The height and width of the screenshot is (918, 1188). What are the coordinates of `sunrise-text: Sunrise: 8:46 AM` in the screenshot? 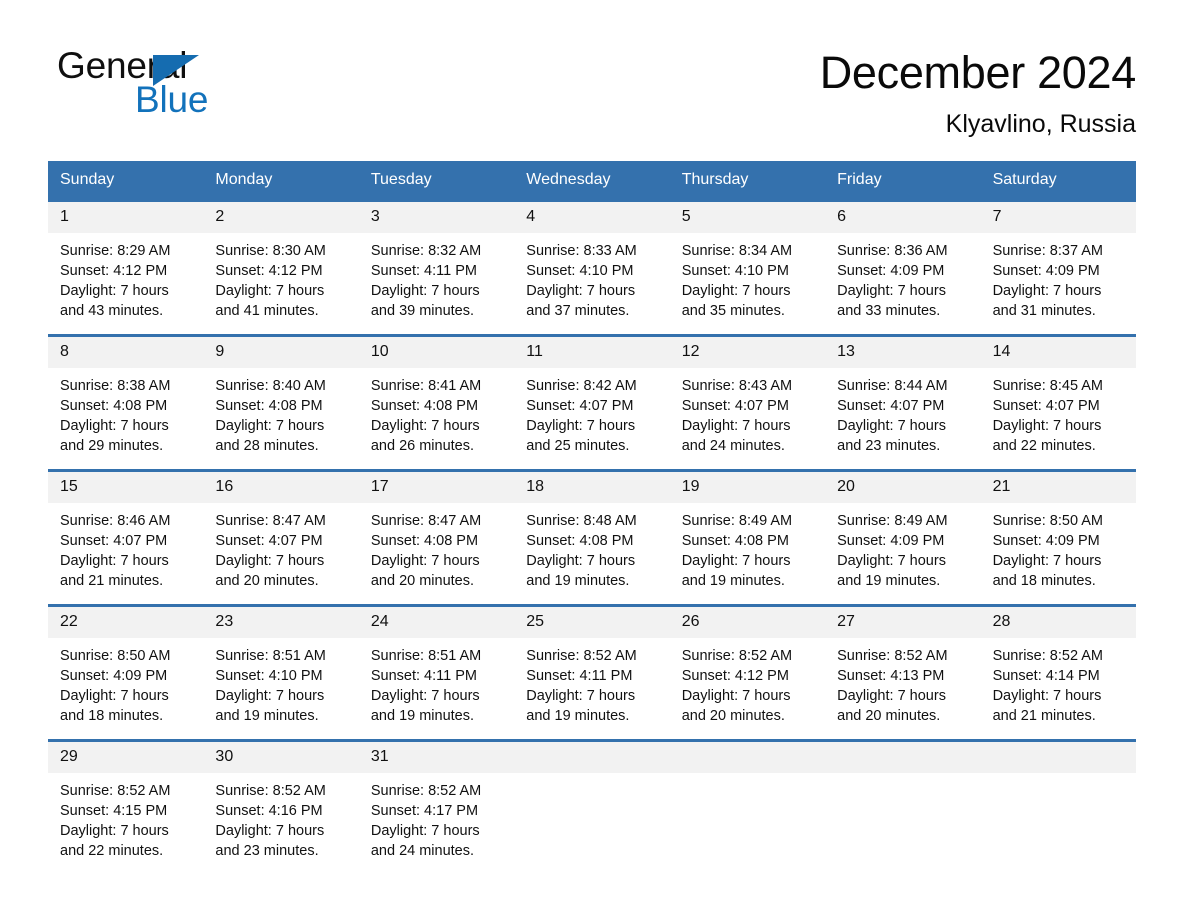 It's located at (115, 521).